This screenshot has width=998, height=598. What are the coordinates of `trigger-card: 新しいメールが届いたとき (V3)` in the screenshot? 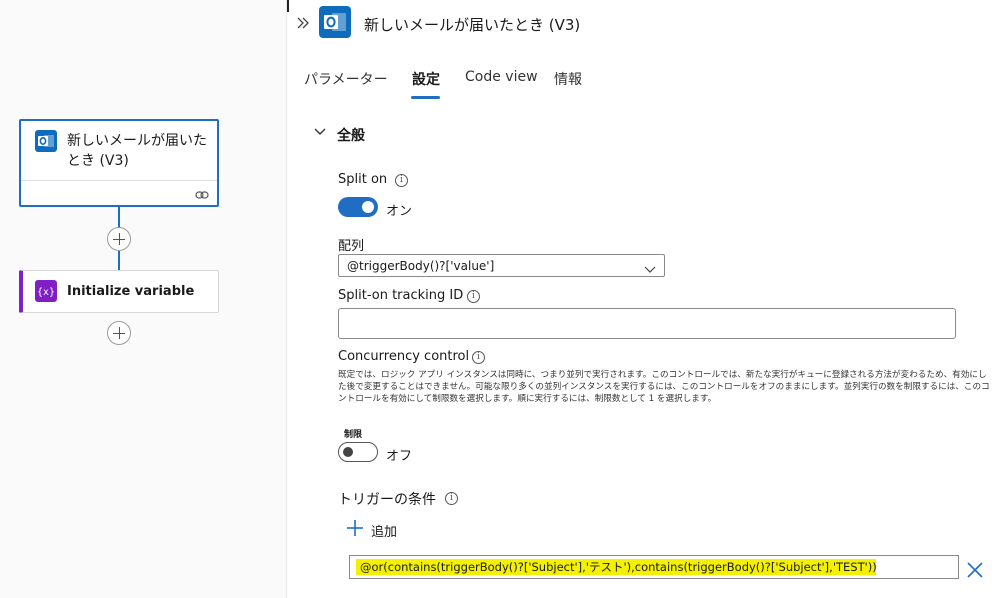 It's located at (119, 163).